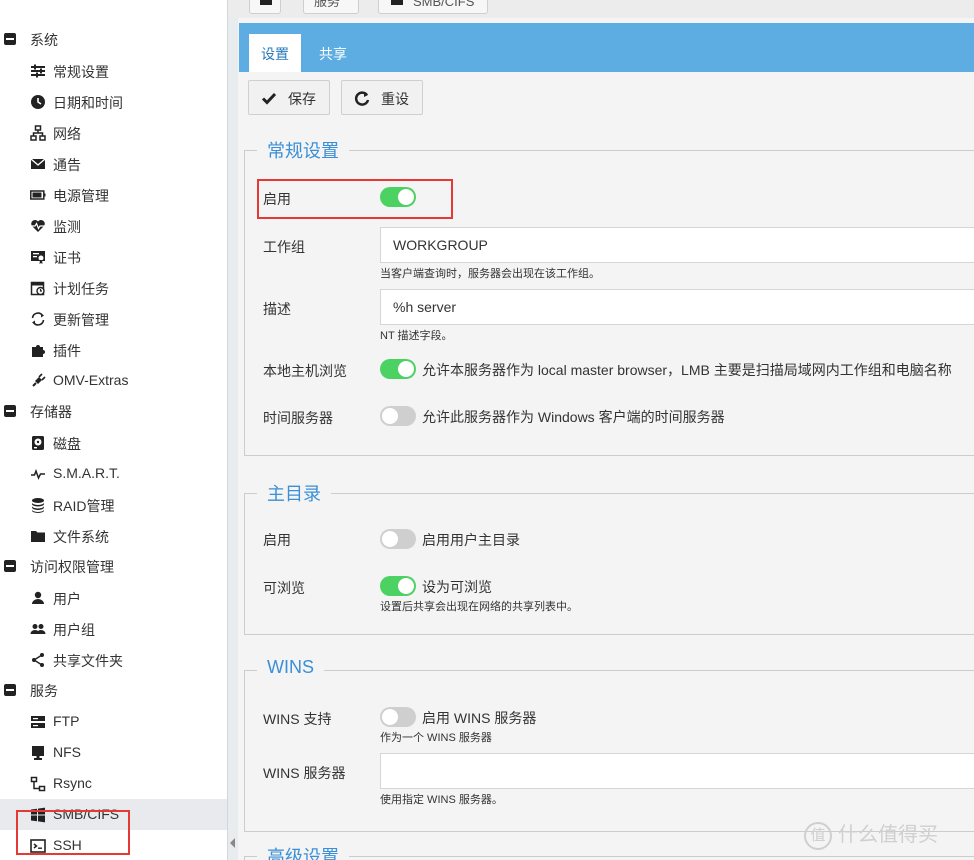  What do you see at coordinates (73, 832) in the screenshot?
I see `smb-highlight-box` at bounding box center [73, 832].